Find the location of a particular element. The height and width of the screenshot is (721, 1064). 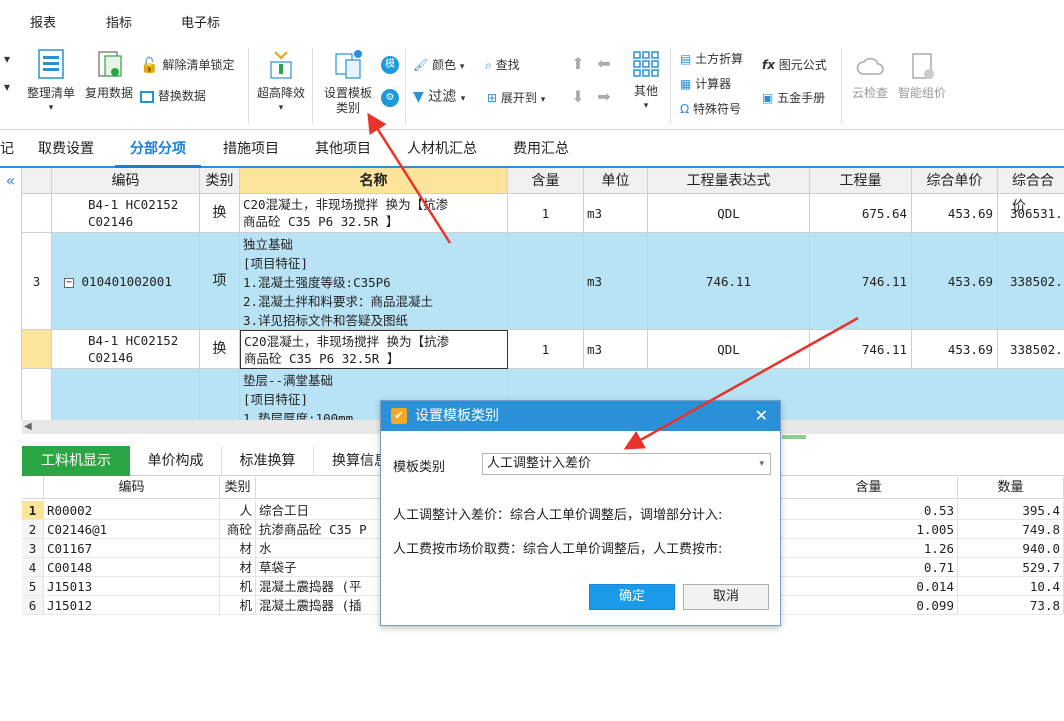

arrow-to-set-template is located at coordinates (409, 178).